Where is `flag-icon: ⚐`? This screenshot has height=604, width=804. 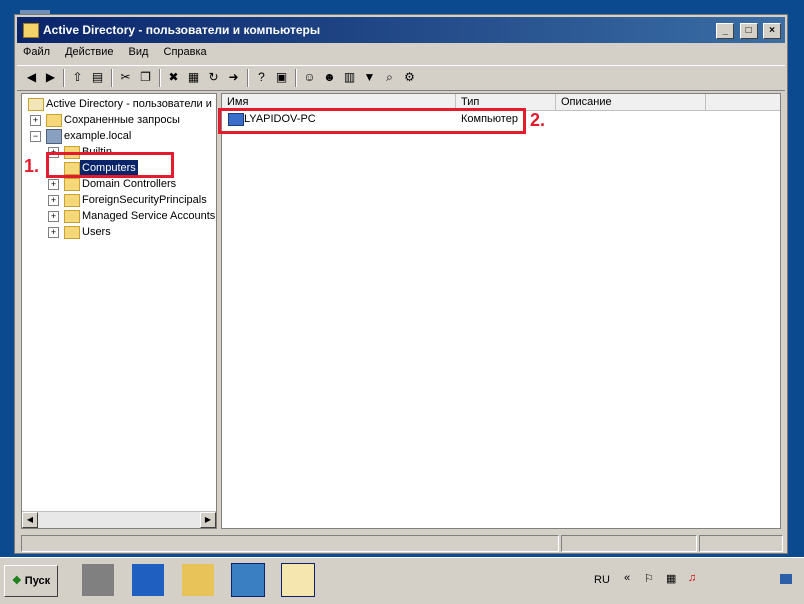 flag-icon: ⚐ is located at coordinates (649, 578).